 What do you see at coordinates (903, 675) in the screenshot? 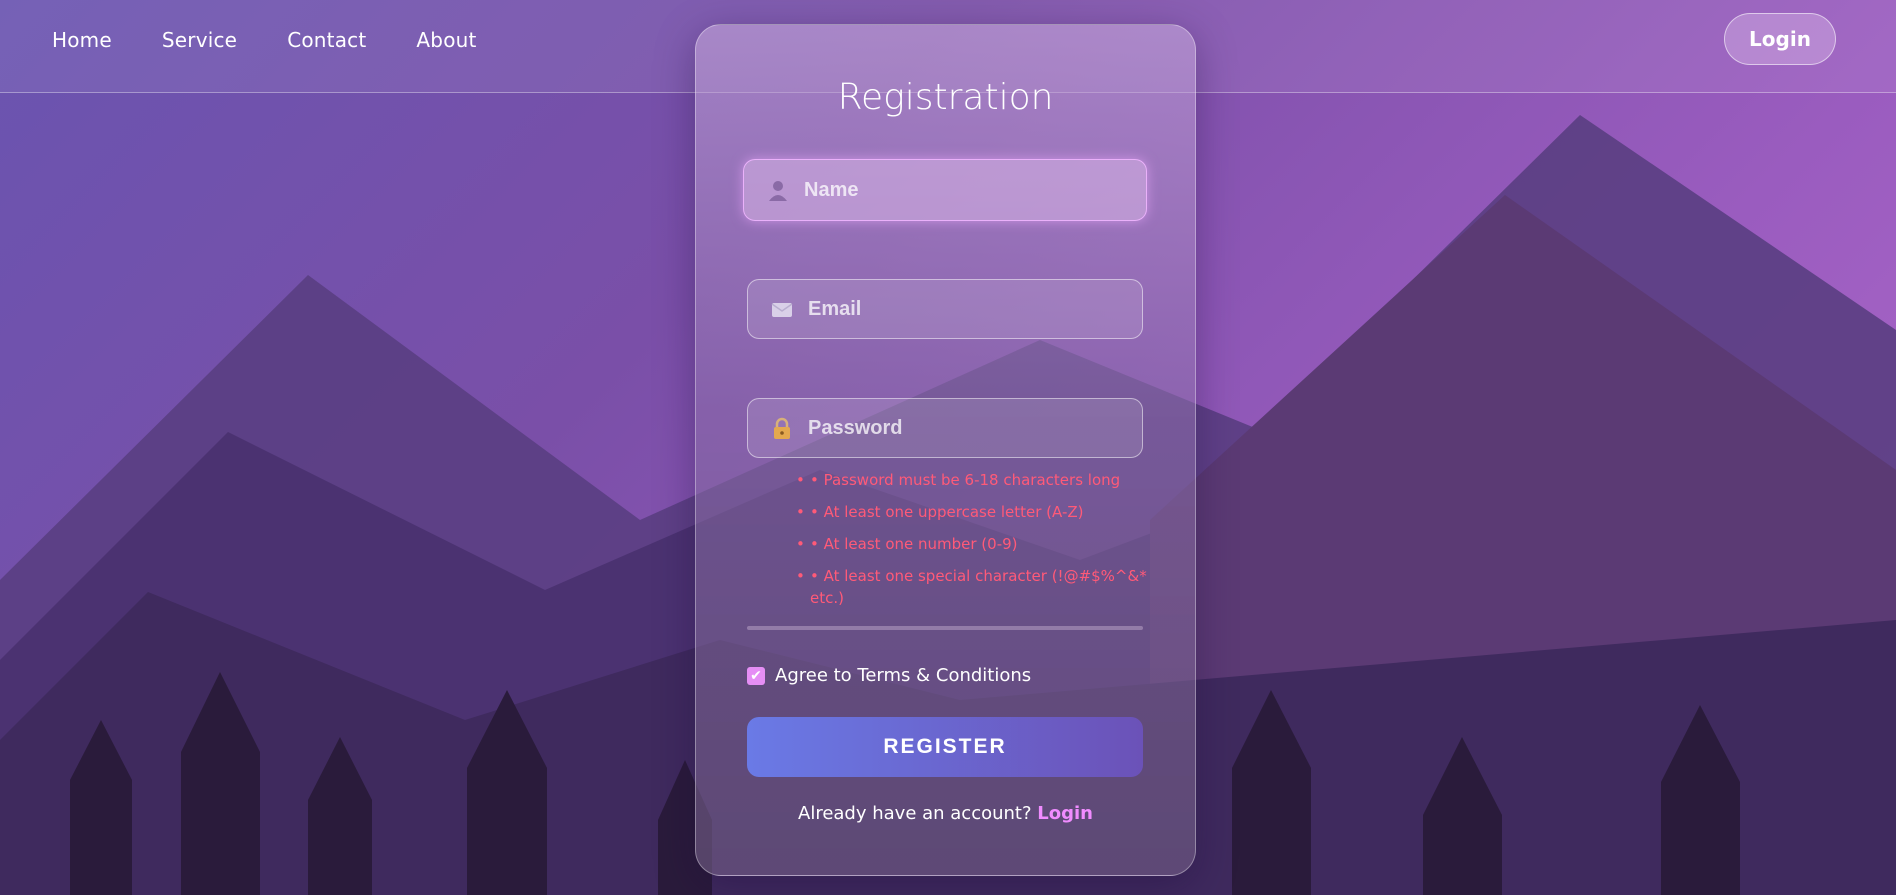
I see `terms-label: Agree to Terms & Conditions` at bounding box center [903, 675].